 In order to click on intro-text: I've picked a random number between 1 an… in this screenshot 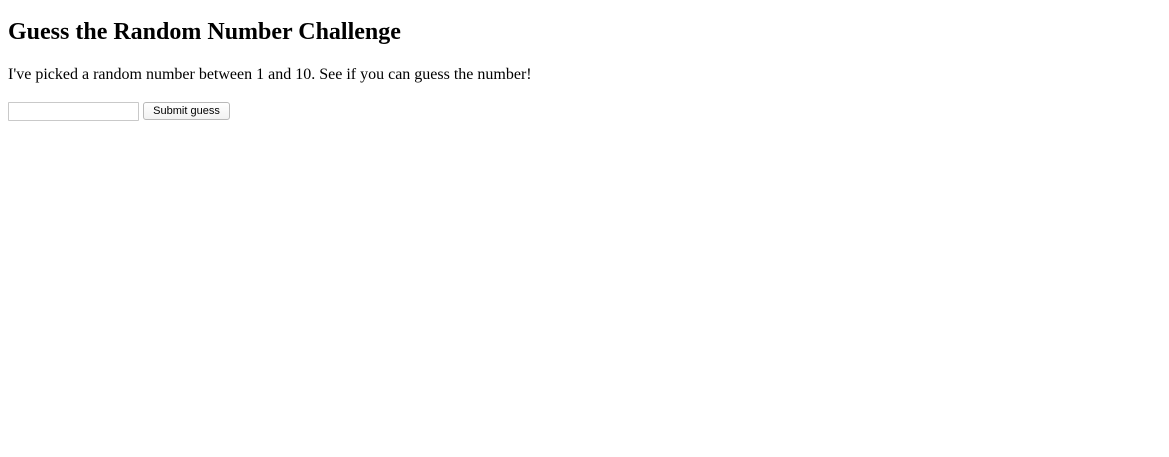, I will do `click(270, 74)`.